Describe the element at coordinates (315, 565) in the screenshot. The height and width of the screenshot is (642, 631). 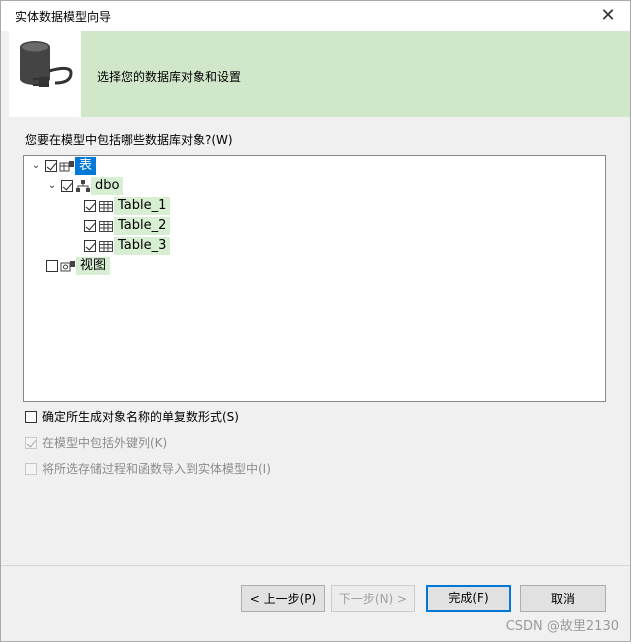
I see `footer-divider` at that location.